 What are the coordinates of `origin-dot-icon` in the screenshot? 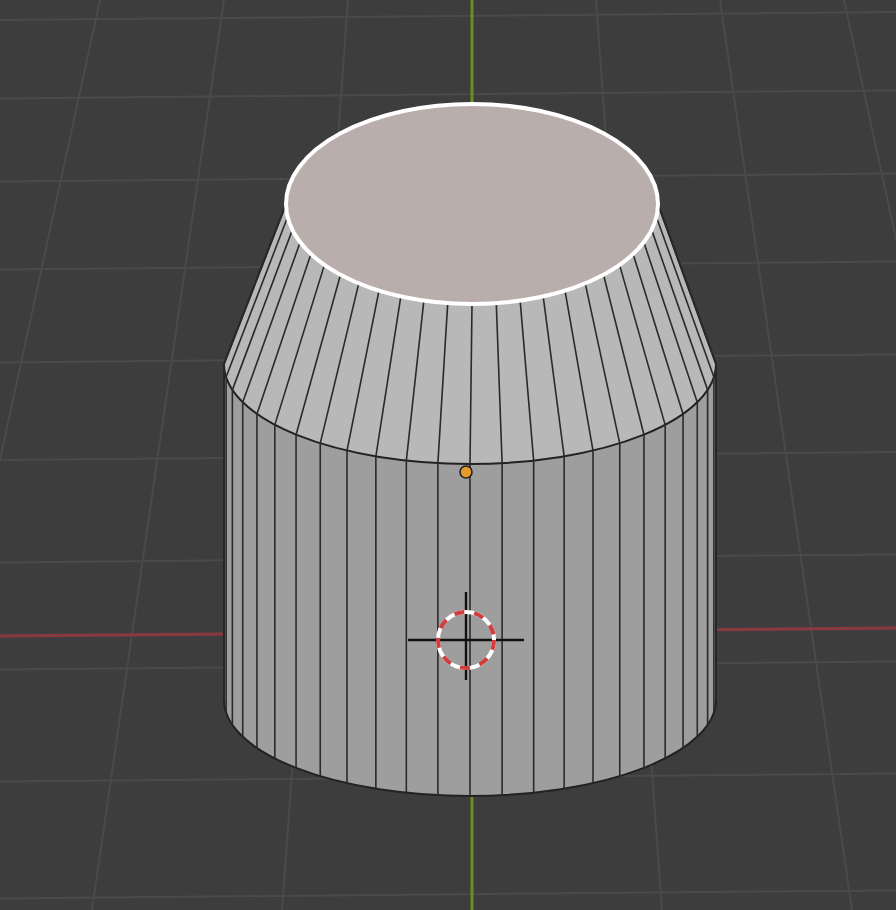 It's located at (466, 472).